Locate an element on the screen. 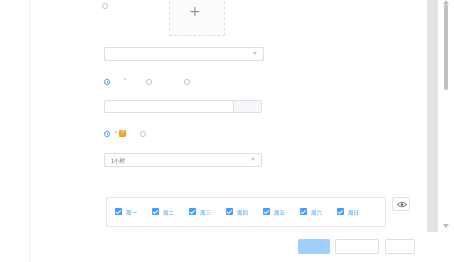  category-select is located at coordinates (184, 54).